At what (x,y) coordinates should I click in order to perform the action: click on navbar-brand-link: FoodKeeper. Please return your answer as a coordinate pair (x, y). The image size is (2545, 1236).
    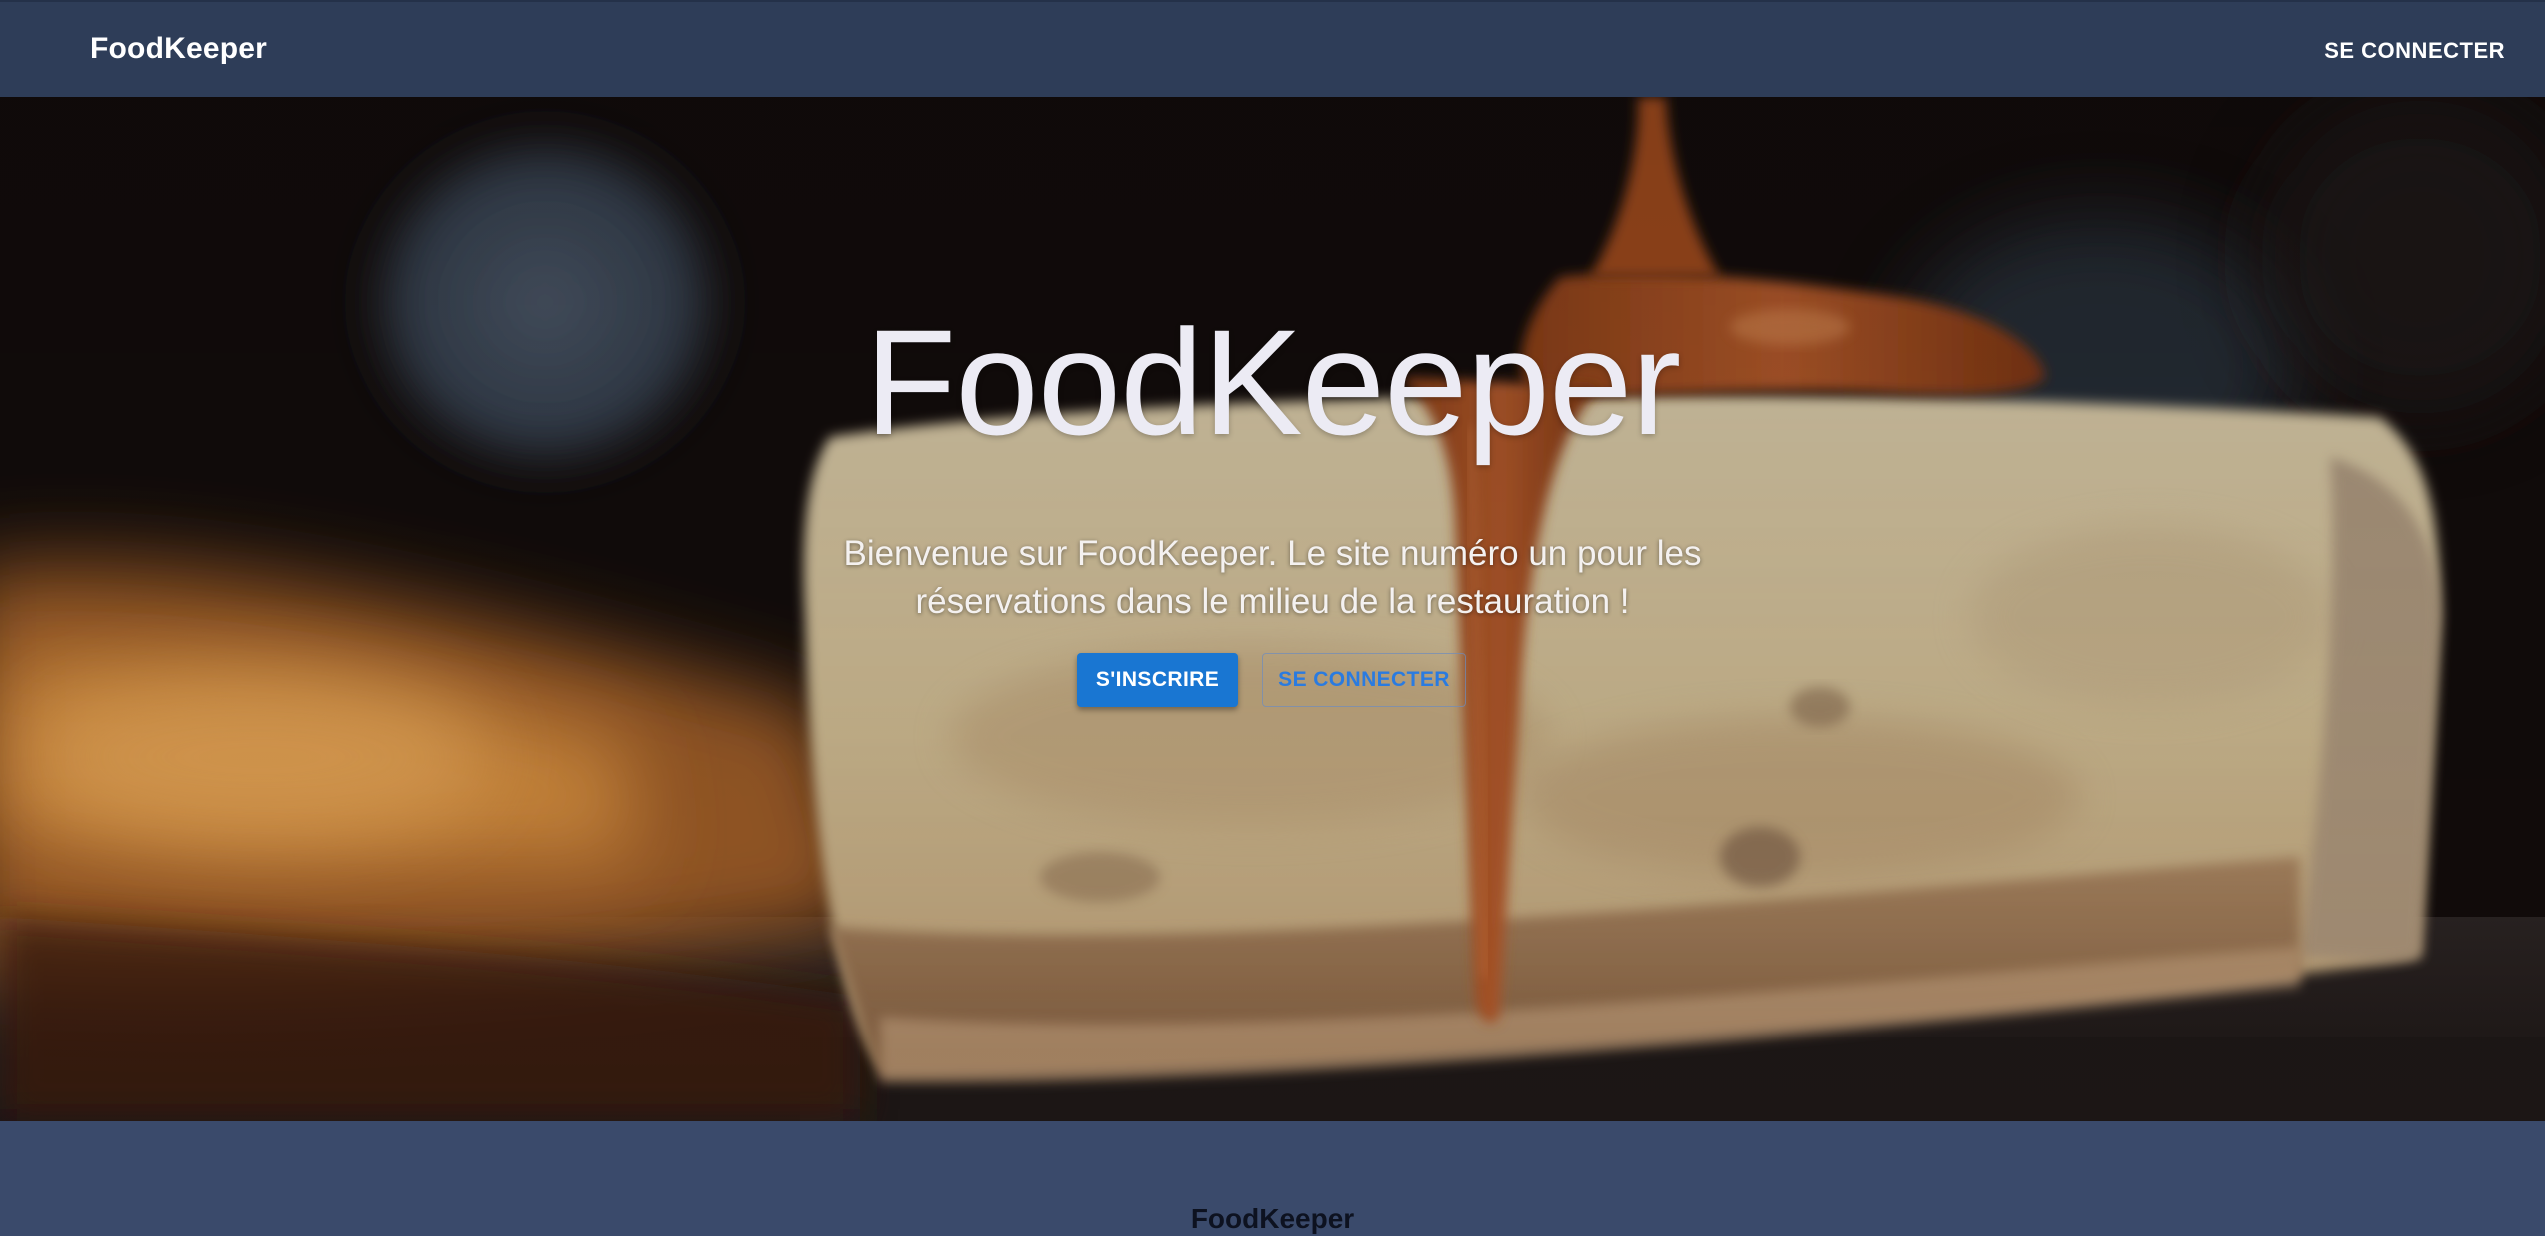
    Looking at the image, I should click on (178, 49).